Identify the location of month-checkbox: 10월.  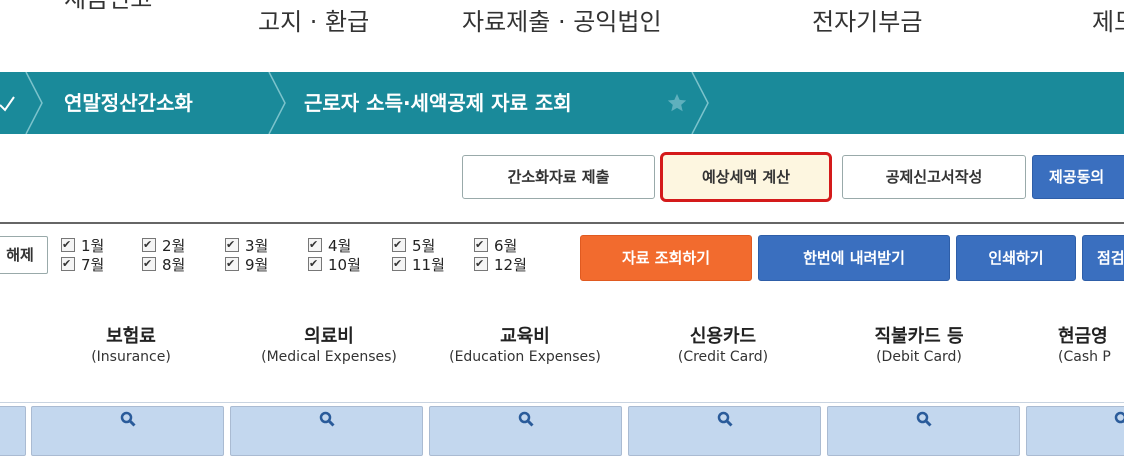
(334, 264).